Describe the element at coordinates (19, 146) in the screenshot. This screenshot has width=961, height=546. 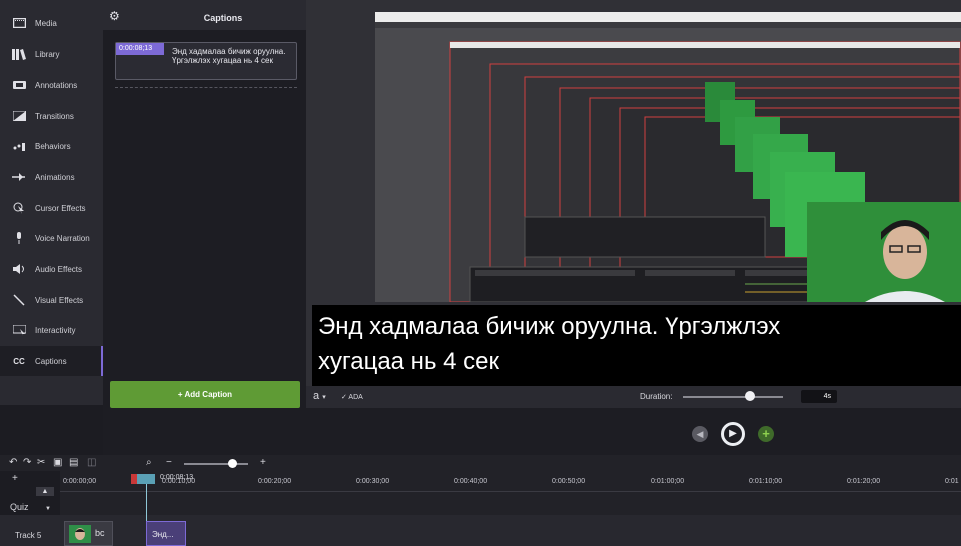
I see `behavior-icon` at that location.